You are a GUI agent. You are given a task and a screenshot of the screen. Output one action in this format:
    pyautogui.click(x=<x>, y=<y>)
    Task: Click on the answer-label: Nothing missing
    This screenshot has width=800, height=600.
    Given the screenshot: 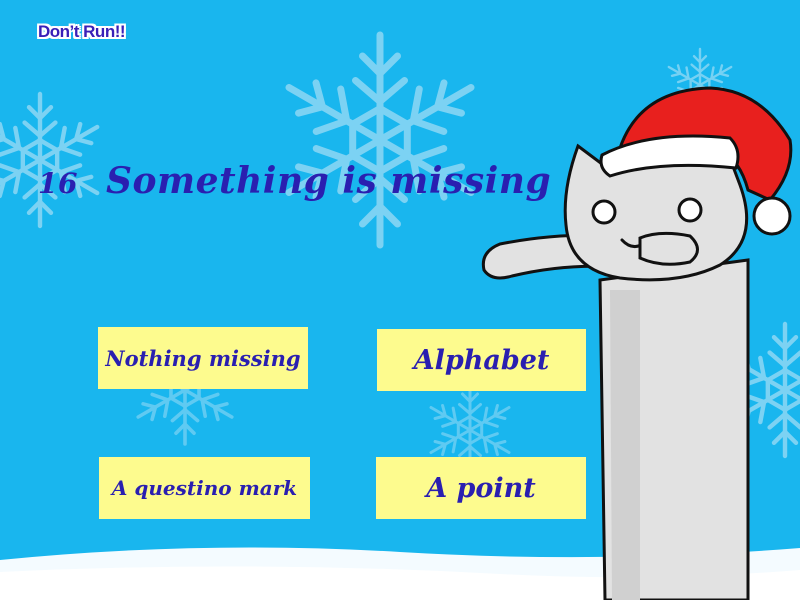 What is the action you would take?
    pyautogui.click(x=203, y=358)
    